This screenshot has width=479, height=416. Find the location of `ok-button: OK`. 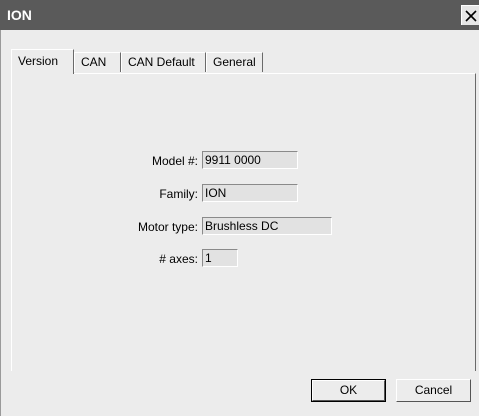

ok-button: OK is located at coordinates (348, 390).